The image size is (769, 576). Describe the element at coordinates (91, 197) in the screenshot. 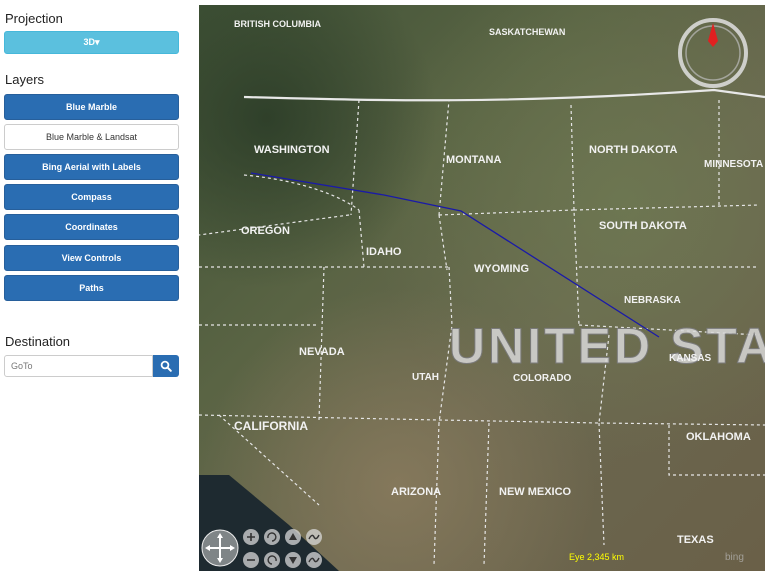

I see `layer-compass-button: Compass` at that location.